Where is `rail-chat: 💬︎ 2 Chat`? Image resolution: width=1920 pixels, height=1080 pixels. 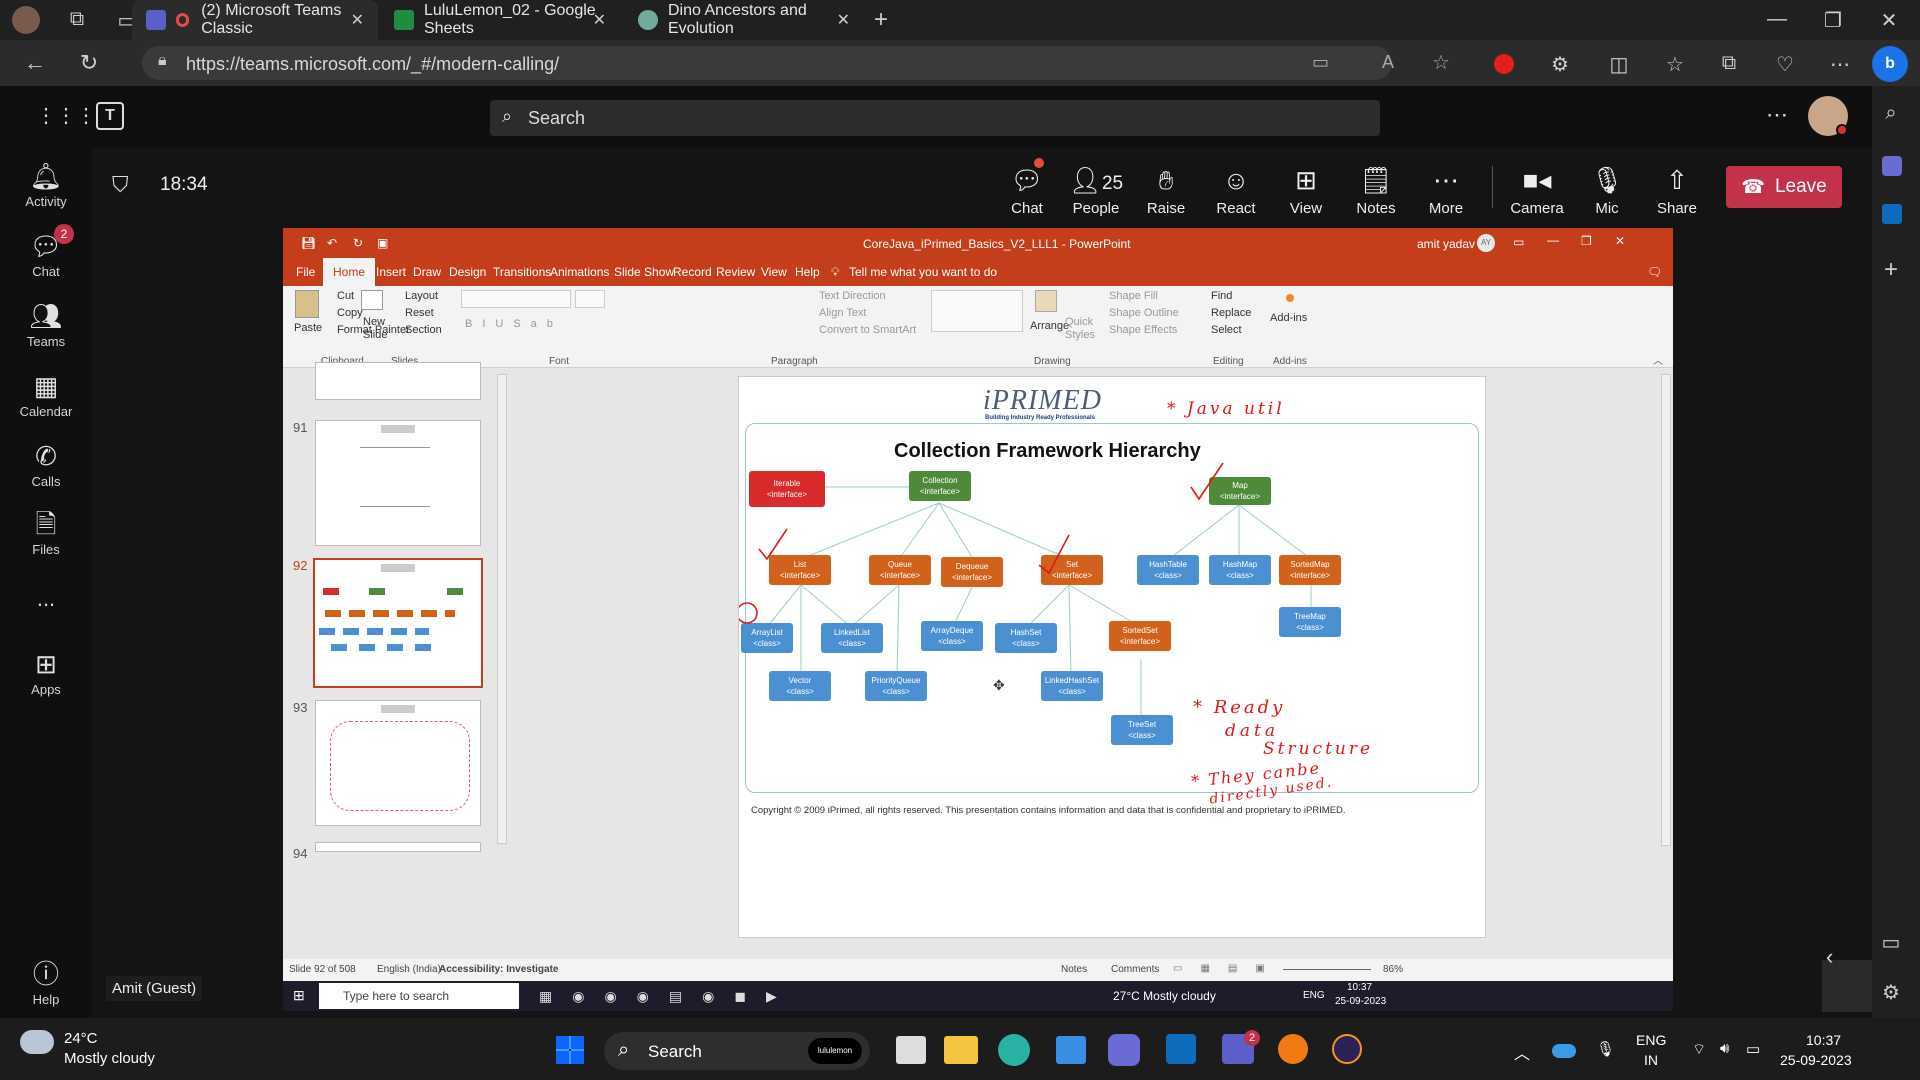 rail-chat: 💬︎ 2 Chat is located at coordinates (46, 251).